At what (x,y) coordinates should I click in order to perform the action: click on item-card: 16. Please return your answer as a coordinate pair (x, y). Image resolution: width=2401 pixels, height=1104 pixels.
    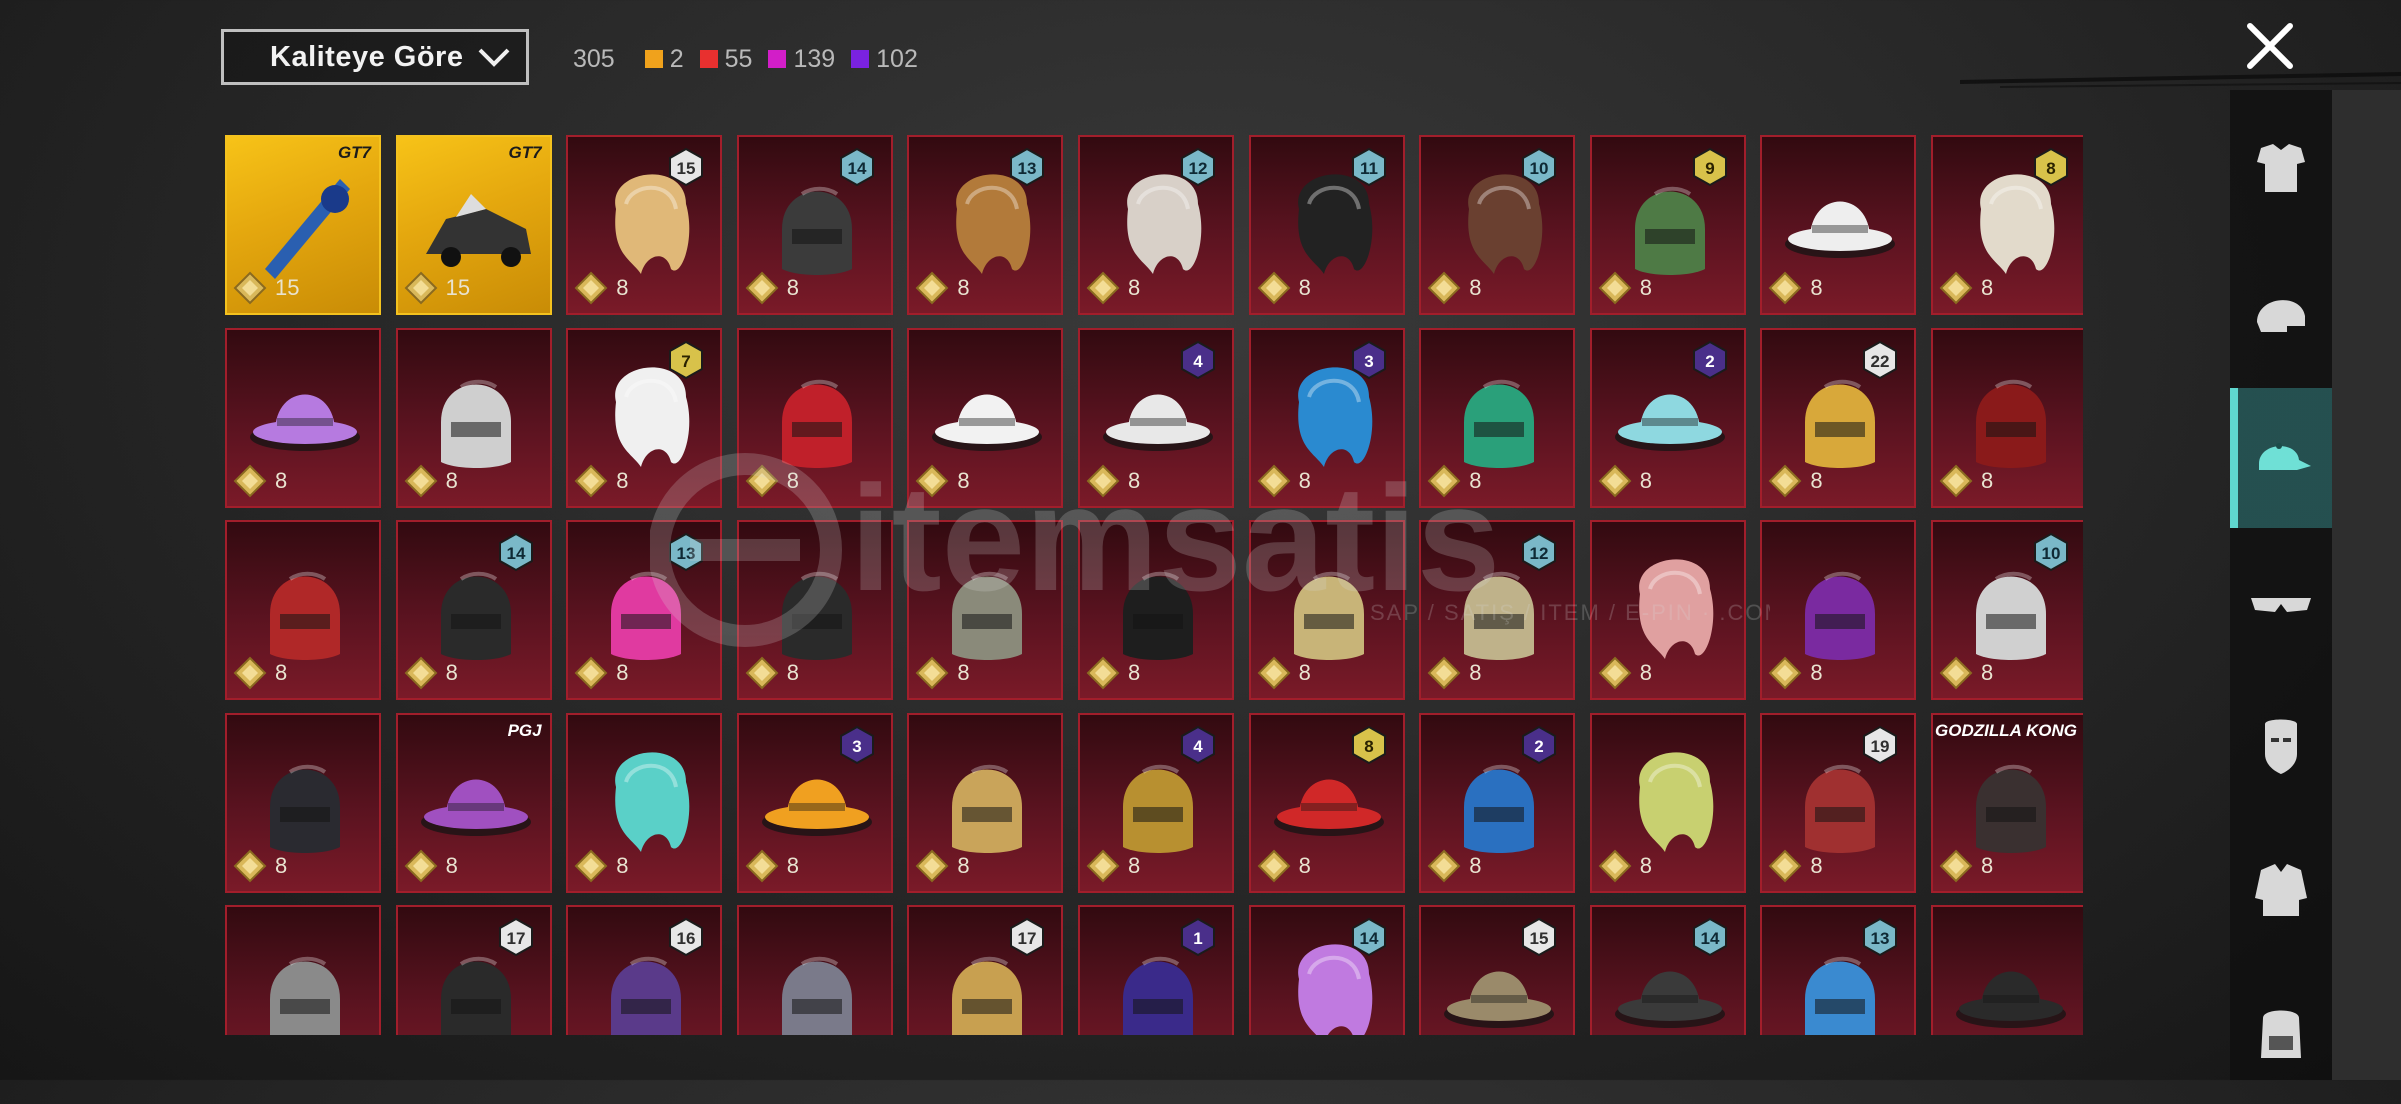
    Looking at the image, I should click on (644, 970).